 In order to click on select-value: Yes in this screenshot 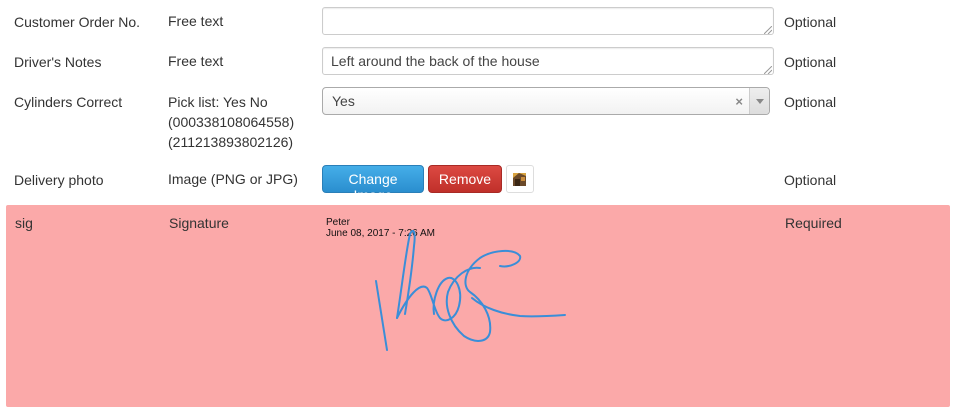, I will do `click(343, 101)`.